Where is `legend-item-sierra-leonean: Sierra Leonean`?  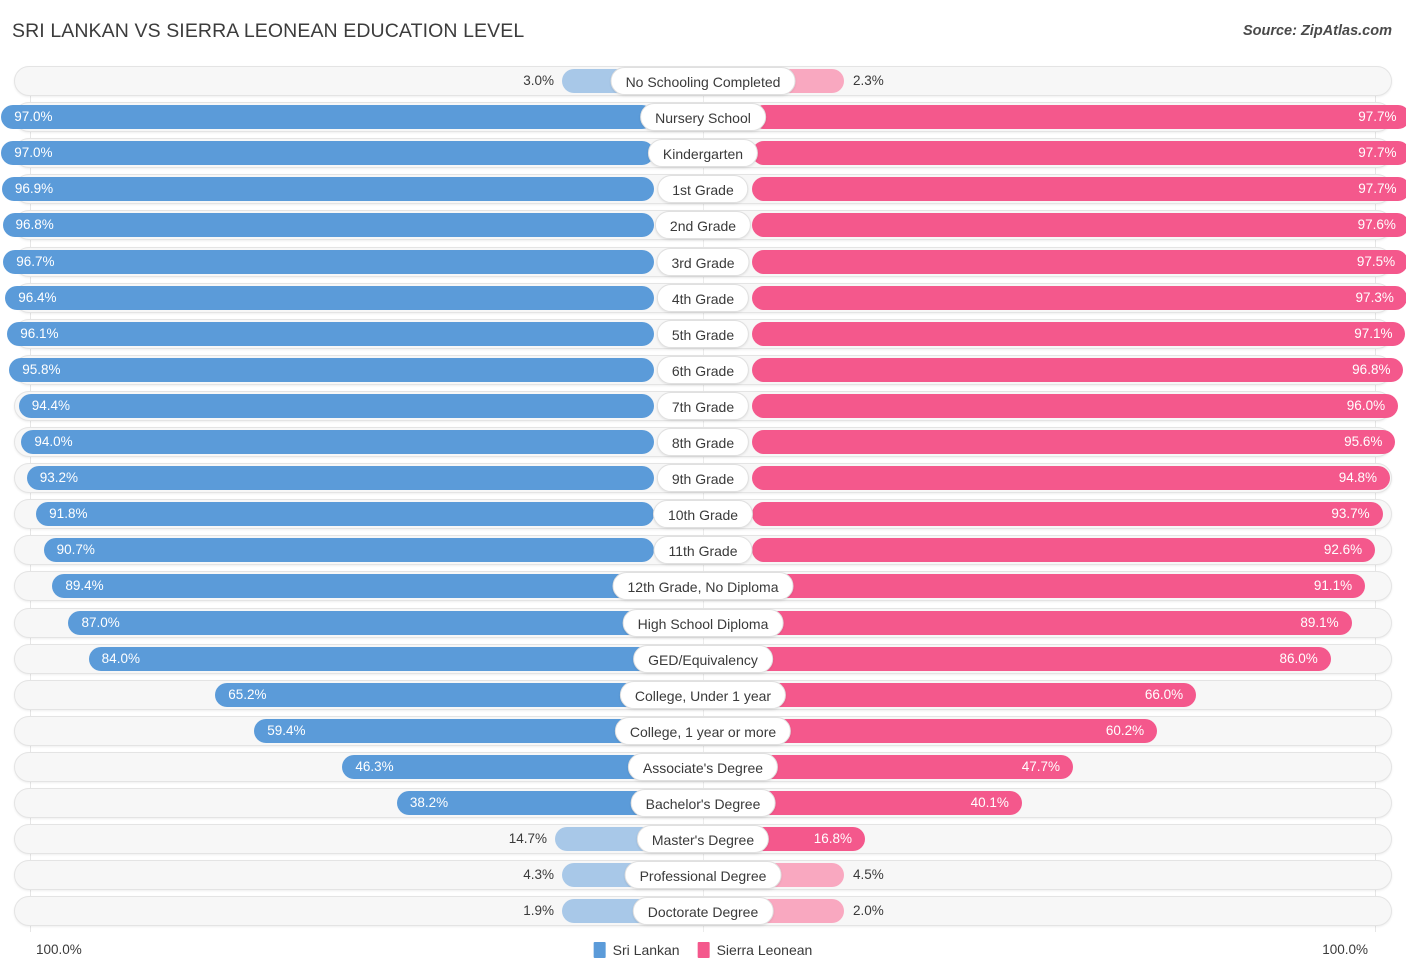 legend-item-sierra-leonean: Sierra Leonean is located at coordinates (754, 950).